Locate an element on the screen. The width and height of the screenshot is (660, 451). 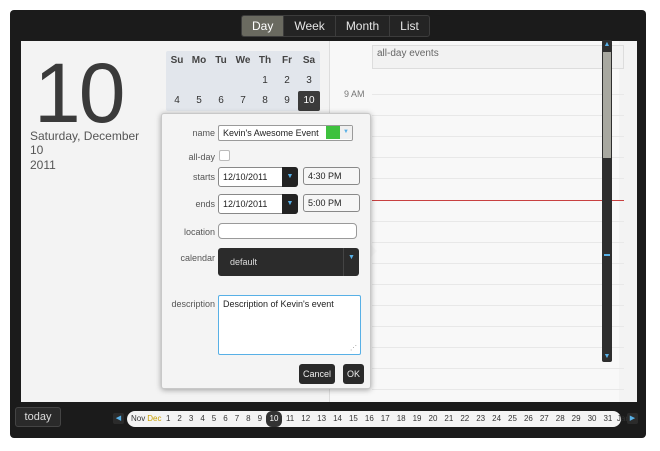
location-input is located at coordinates (287, 231).